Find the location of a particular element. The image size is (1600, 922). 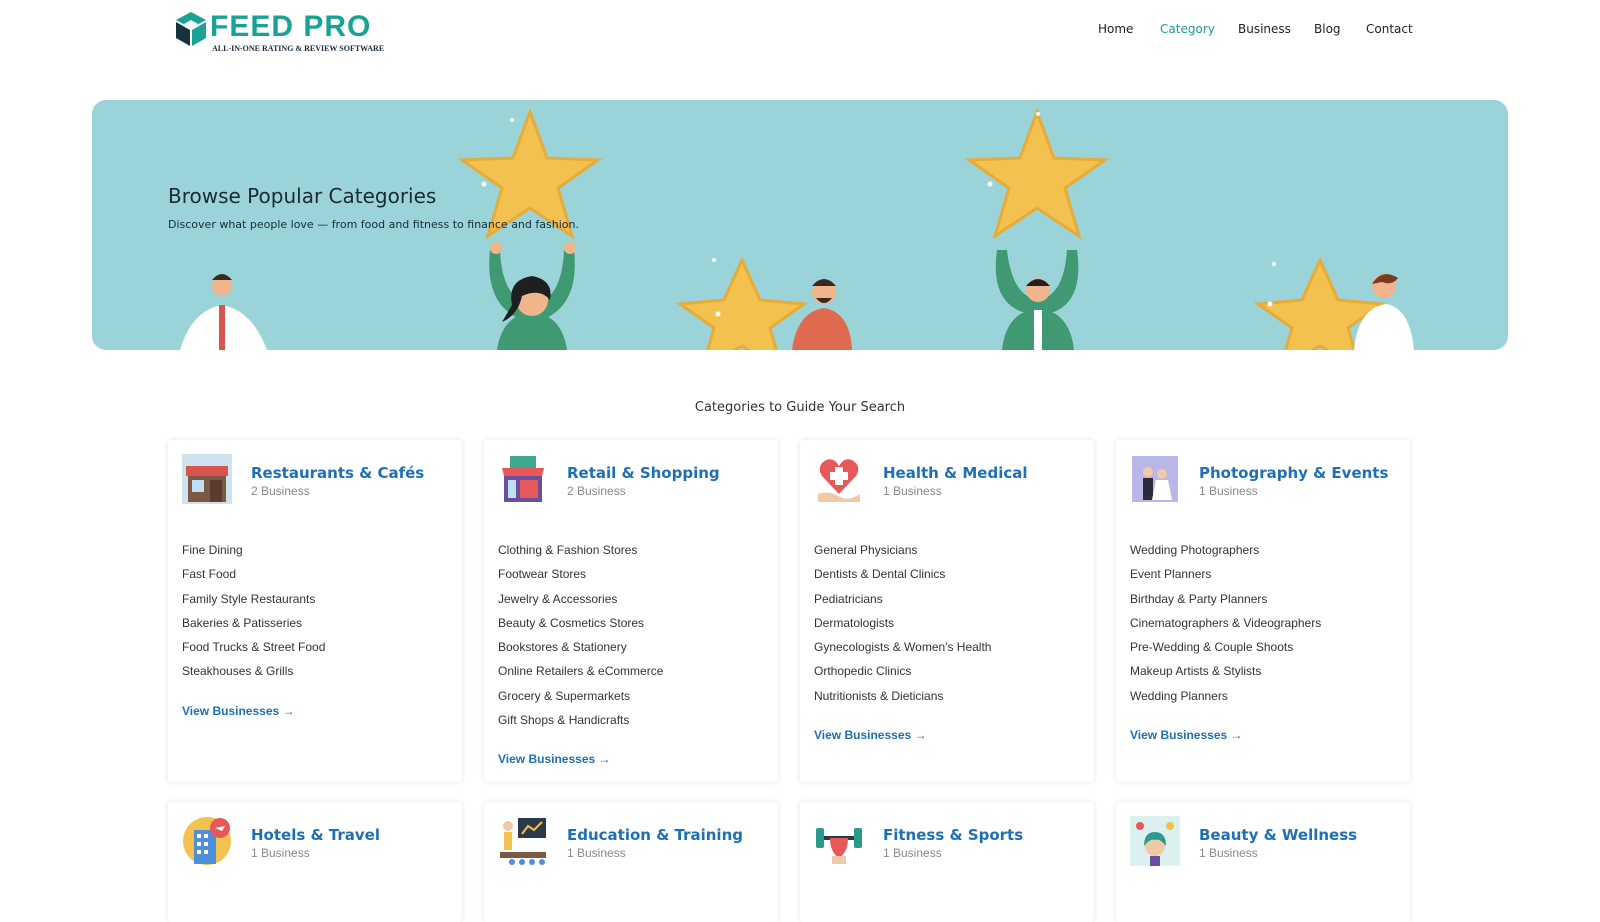

subcategory-item: Bakeries & Patisseries is located at coordinates (253, 627).